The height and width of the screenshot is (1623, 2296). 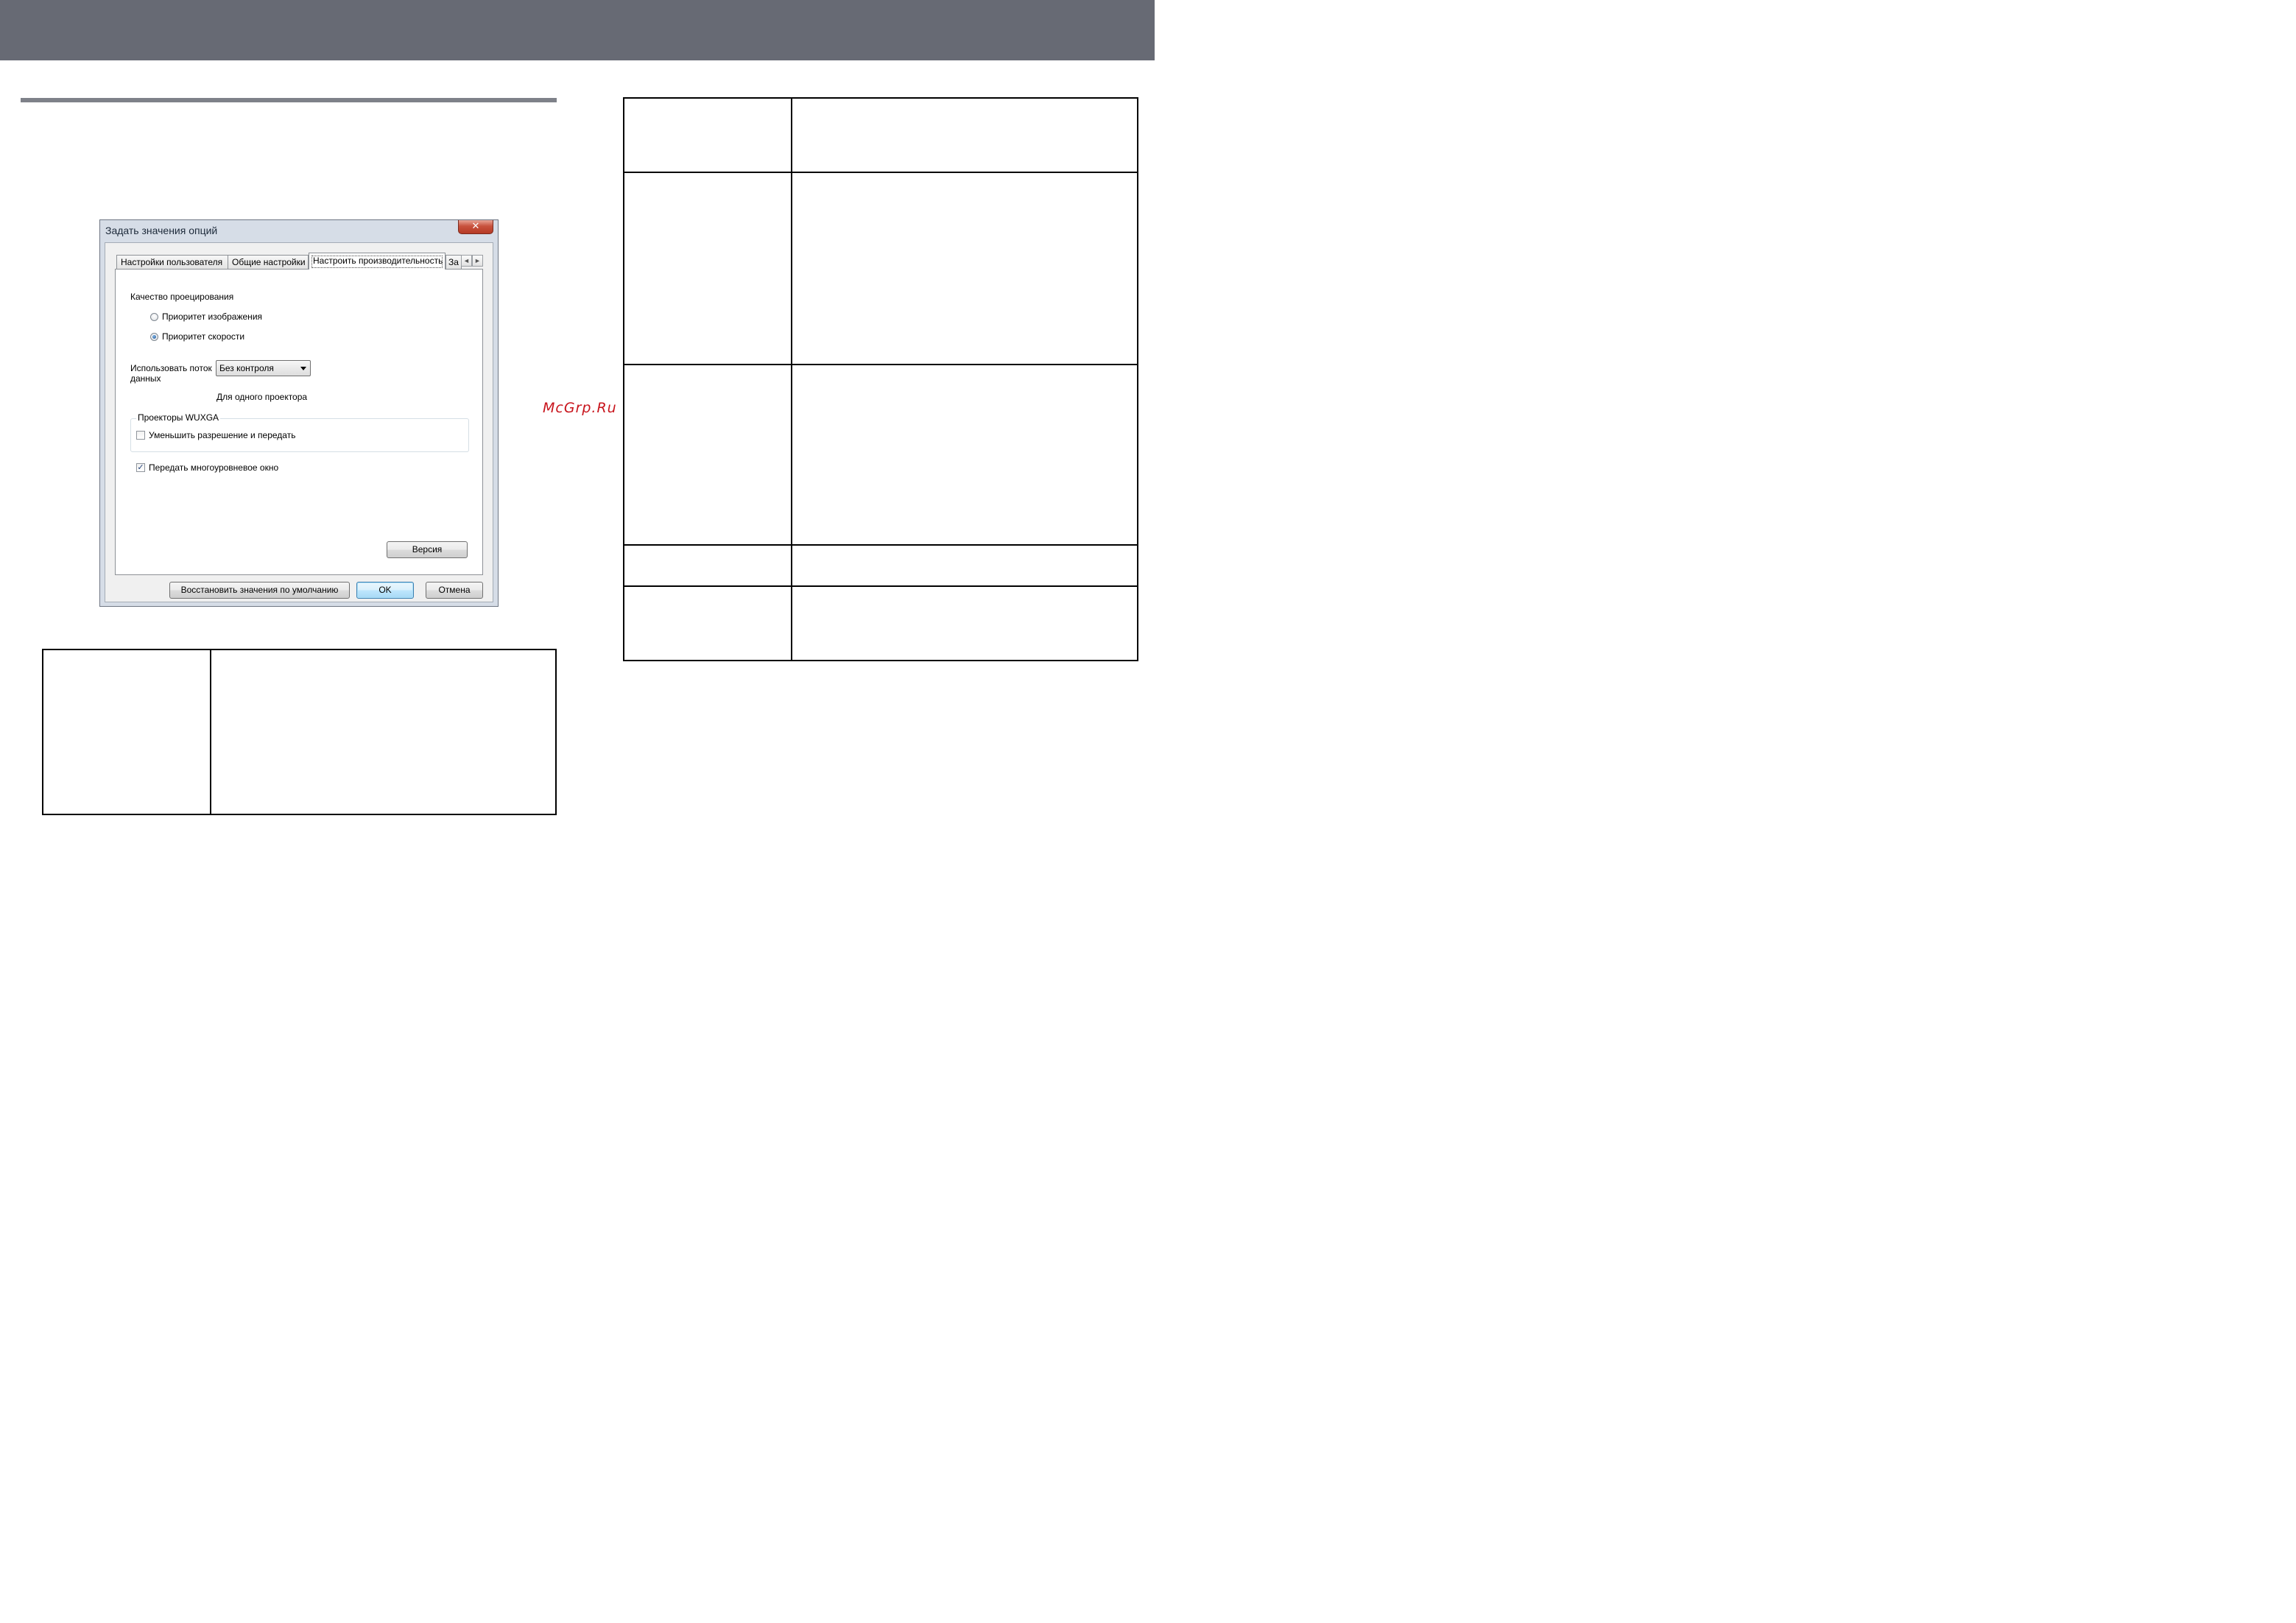 What do you see at coordinates (212, 316) in the screenshot?
I see `radio-image-priority-label: Приоритет изображения` at bounding box center [212, 316].